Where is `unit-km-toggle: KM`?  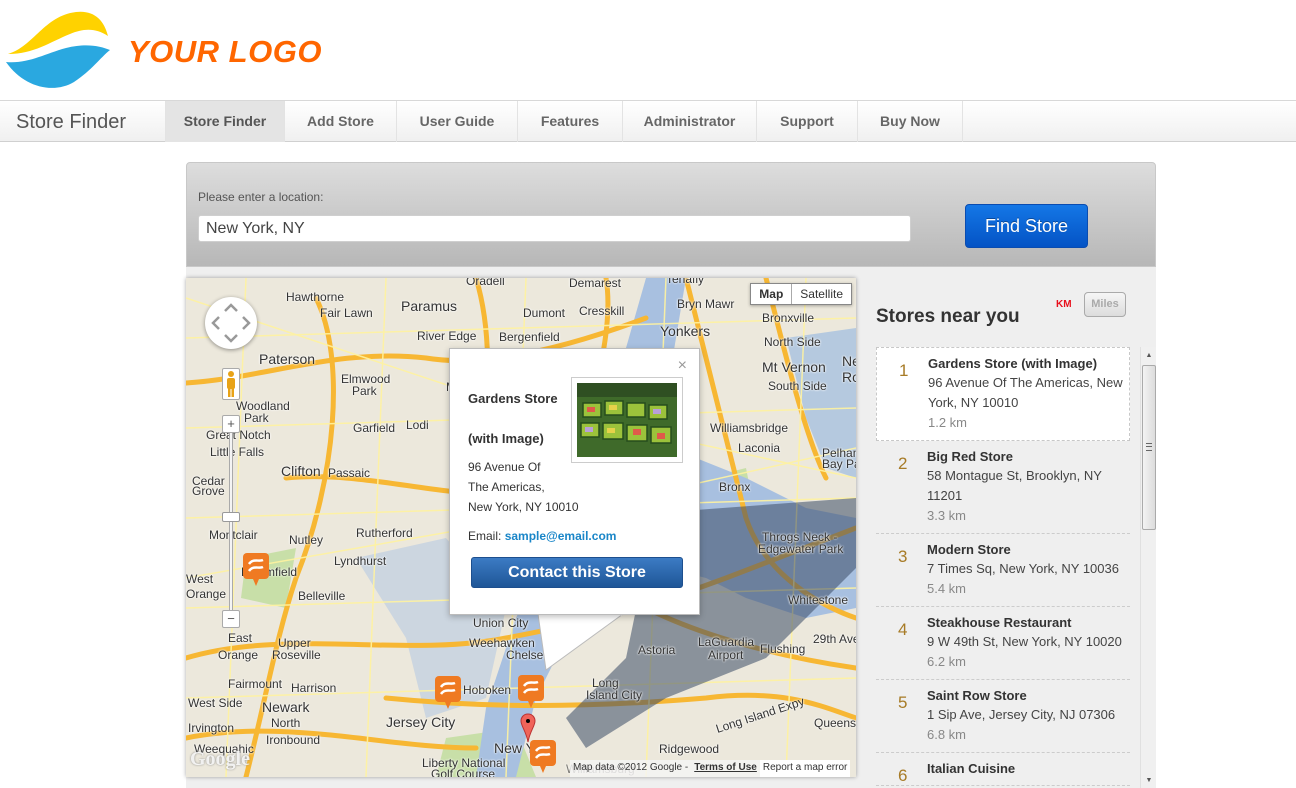 unit-km-toggle: KM is located at coordinates (1064, 304).